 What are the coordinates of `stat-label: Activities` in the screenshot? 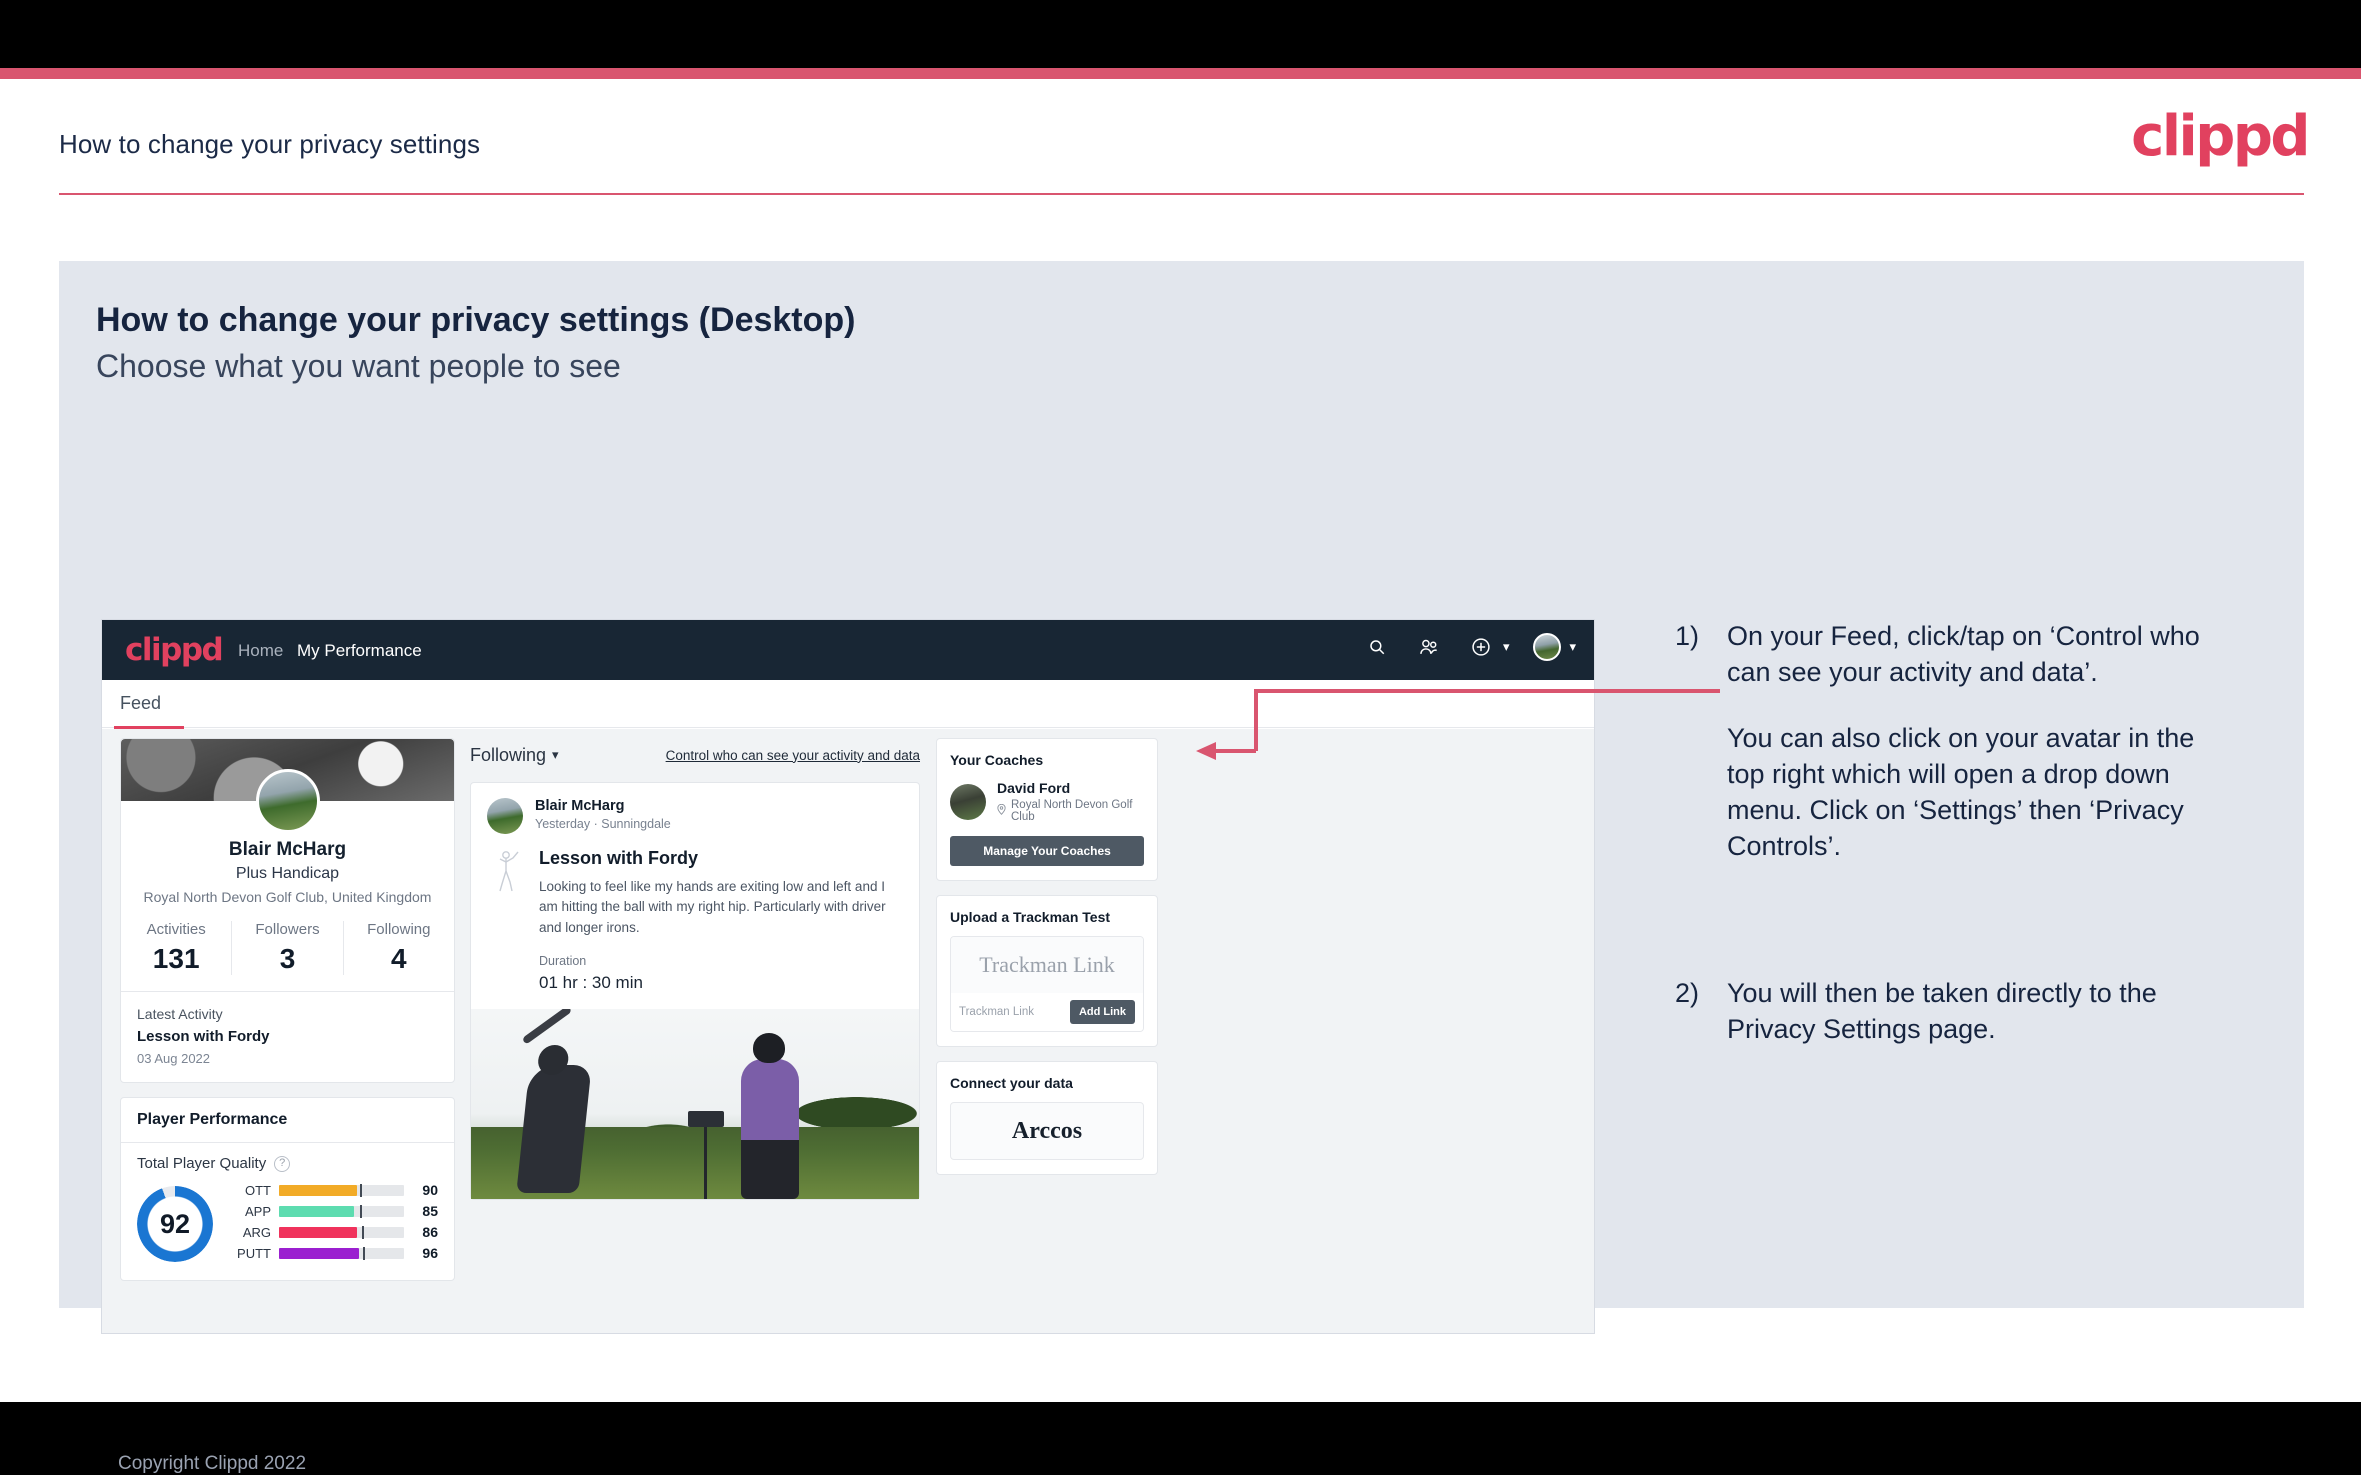 It's located at (176, 929).